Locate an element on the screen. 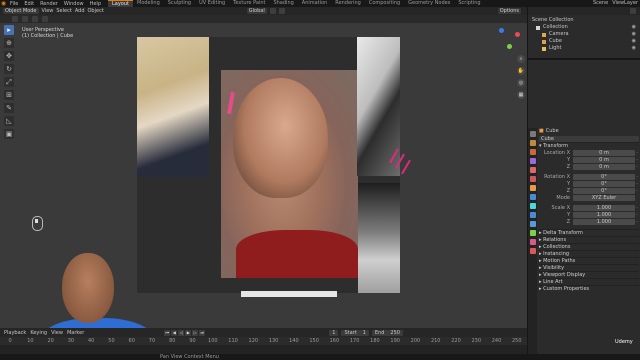  rotation-mode-dropdown: XYZ Euler is located at coordinates (604, 198).